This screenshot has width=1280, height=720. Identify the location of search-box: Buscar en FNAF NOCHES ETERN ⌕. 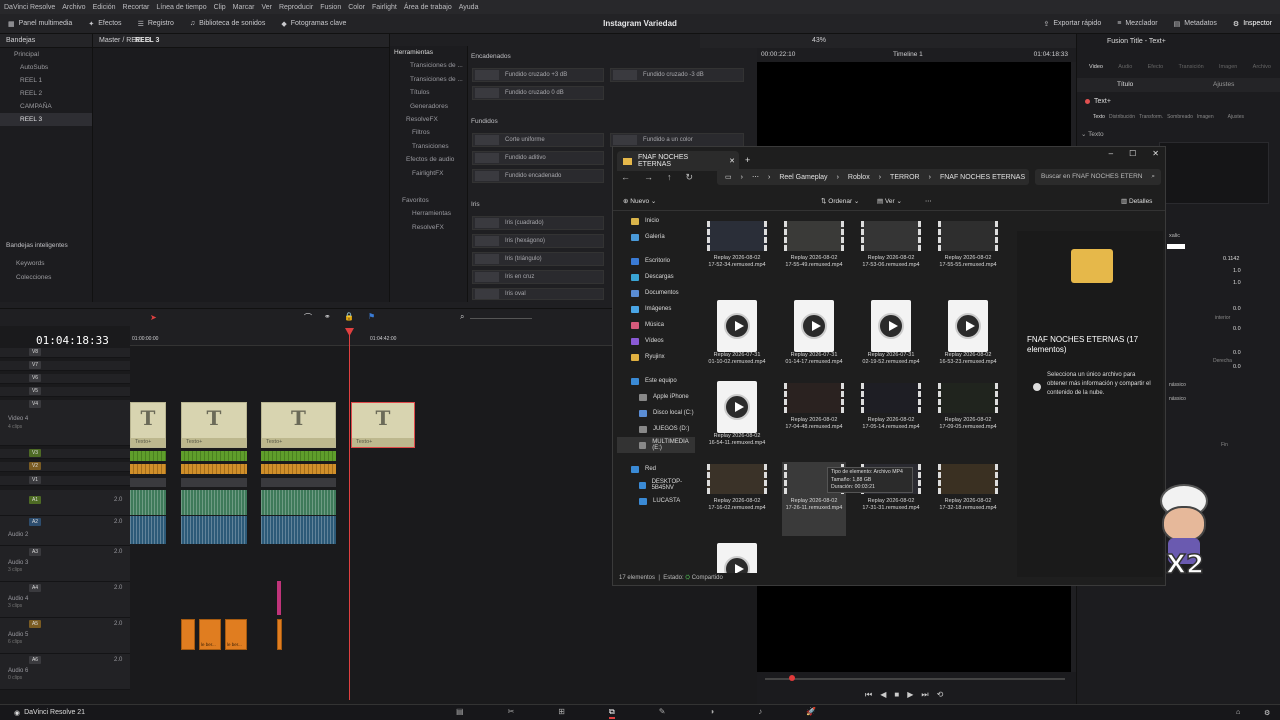
(1098, 177).